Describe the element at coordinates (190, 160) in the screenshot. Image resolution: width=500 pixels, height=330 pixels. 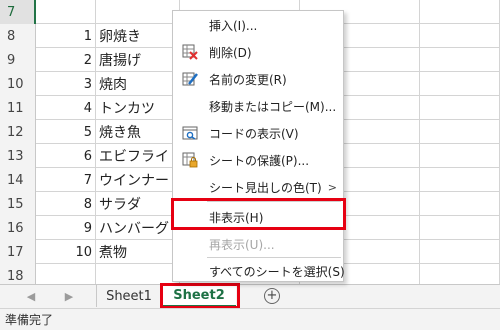
I see `protect-sheet-icon` at that location.